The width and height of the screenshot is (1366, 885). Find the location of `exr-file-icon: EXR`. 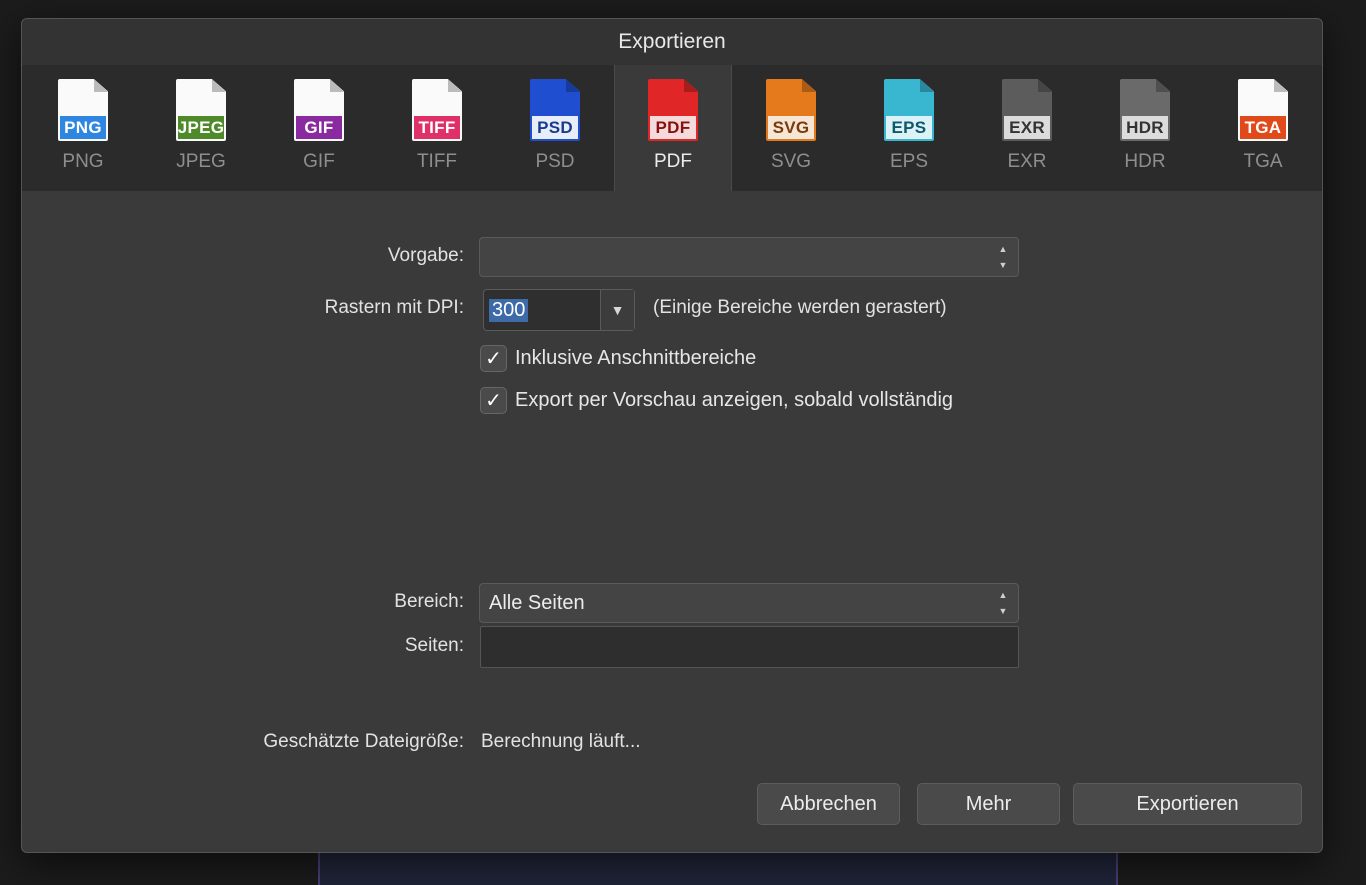

exr-file-icon: EXR is located at coordinates (1027, 110).